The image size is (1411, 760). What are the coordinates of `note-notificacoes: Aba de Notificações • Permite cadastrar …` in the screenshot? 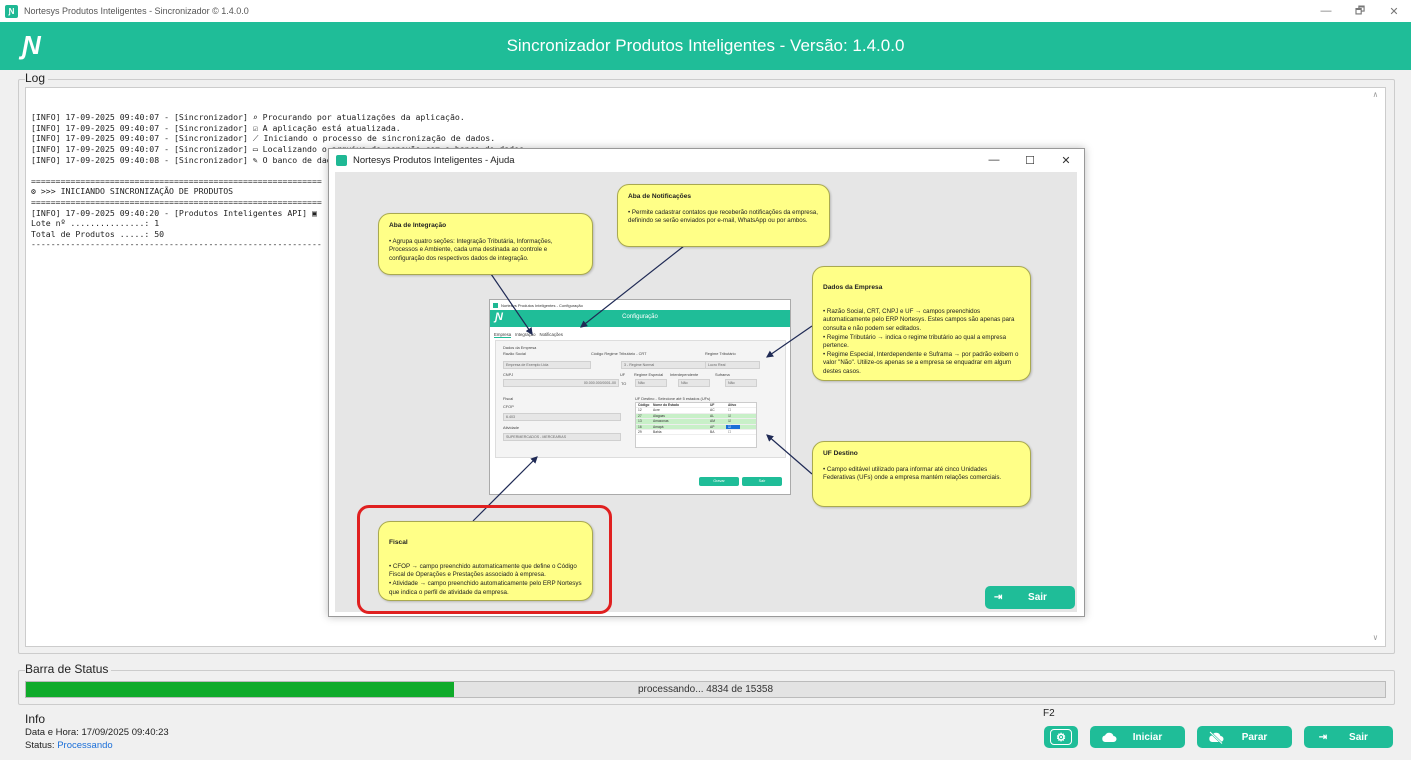 It's located at (723, 215).